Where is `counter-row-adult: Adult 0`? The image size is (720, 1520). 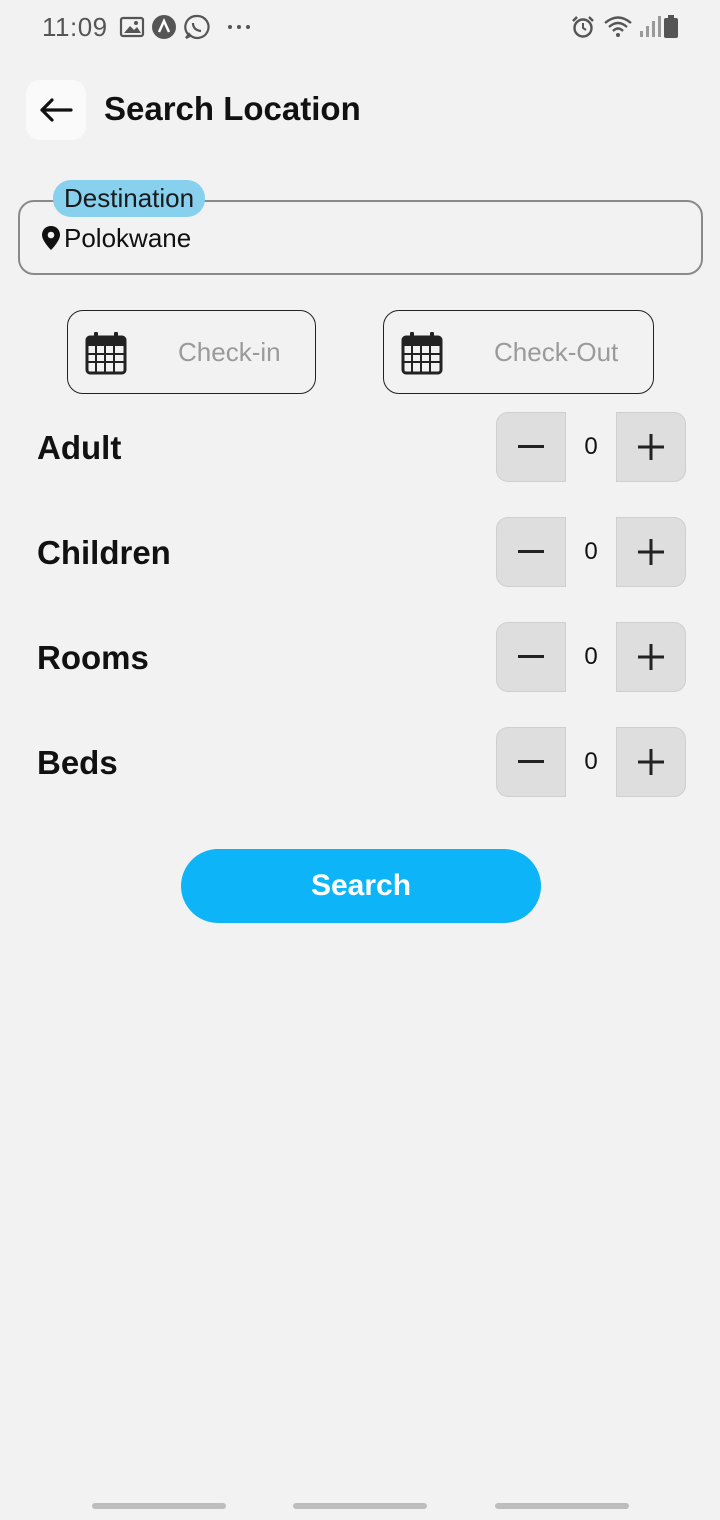 counter-row-adult: Adult 0 is located at coordinates (360, 448).